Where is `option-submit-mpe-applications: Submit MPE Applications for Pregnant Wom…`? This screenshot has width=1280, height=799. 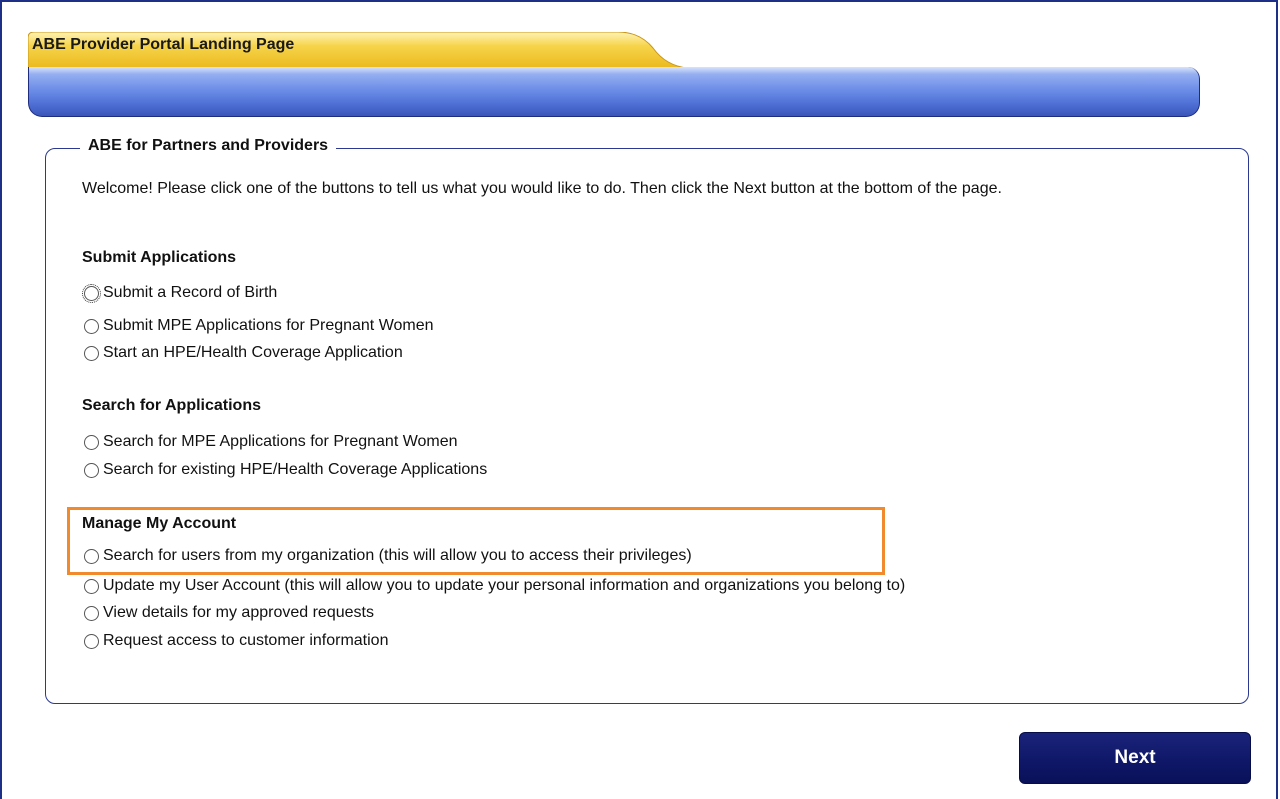
option-submit-mpe-applications: Submit MPE Applications for Pregnant Wom… is located at coordinates (259, 326).